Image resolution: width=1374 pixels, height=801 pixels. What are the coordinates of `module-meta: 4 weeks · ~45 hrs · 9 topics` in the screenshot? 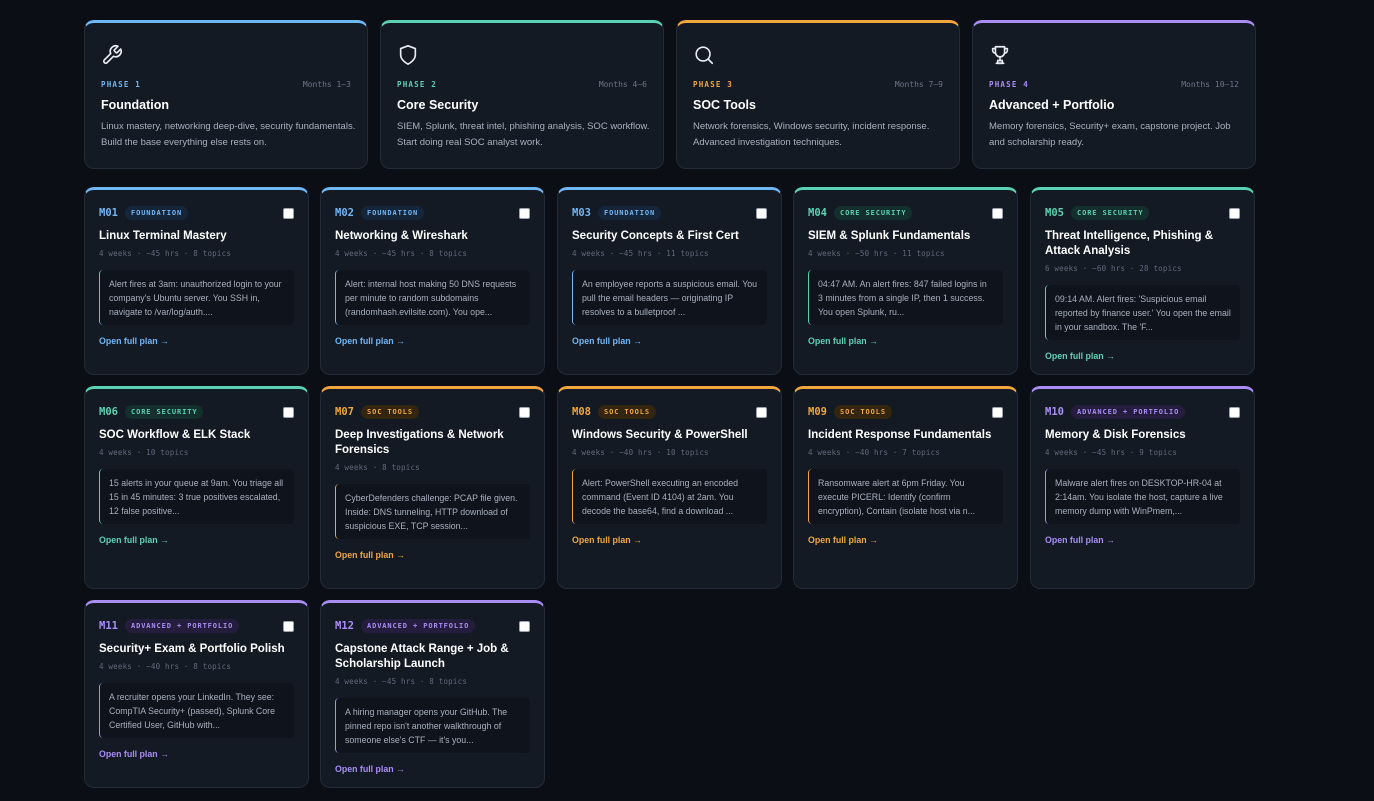 It's located at (1111, 452).